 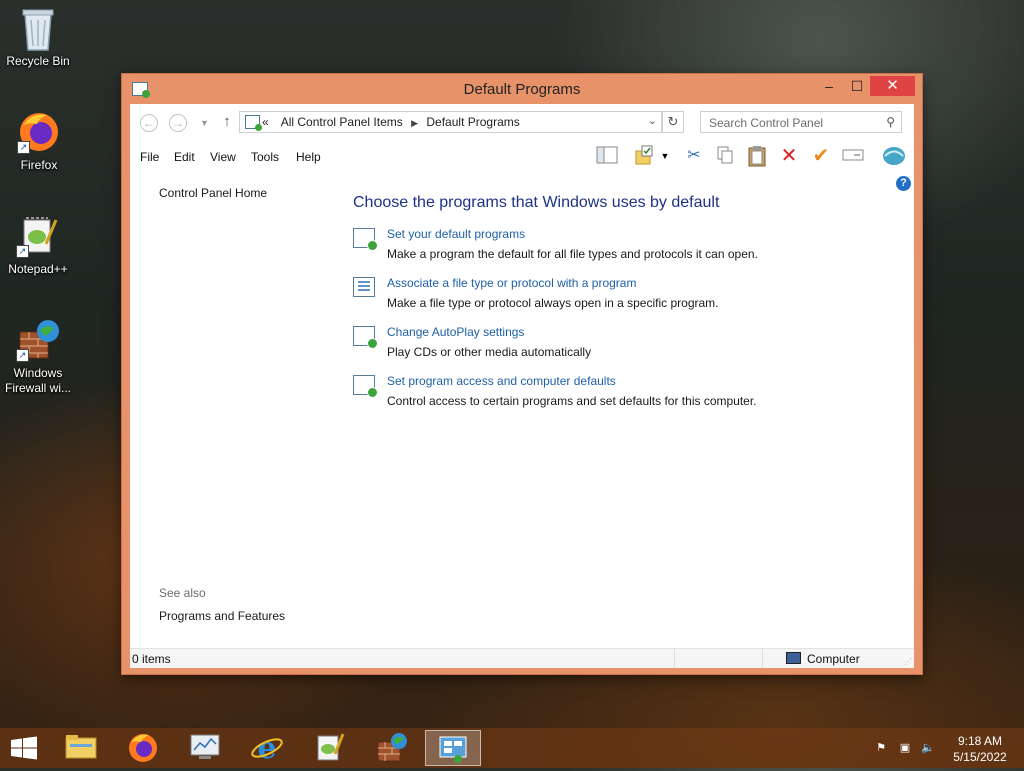 I want to click on desktop-icon-firefox: ↗ Firefox, so click(x=39, y=141).